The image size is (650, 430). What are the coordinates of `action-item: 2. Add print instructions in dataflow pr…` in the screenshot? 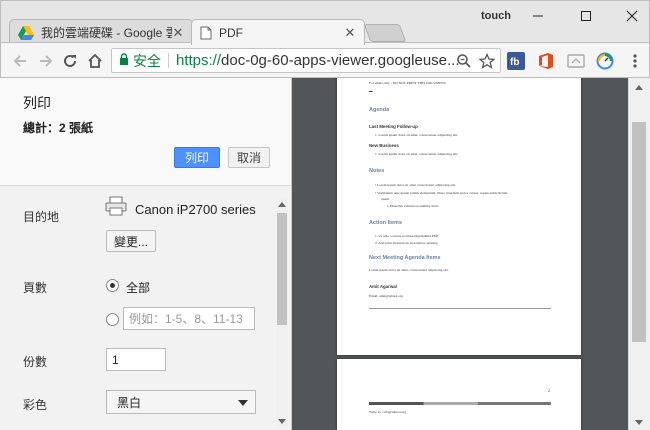 It's located at (406, 243).